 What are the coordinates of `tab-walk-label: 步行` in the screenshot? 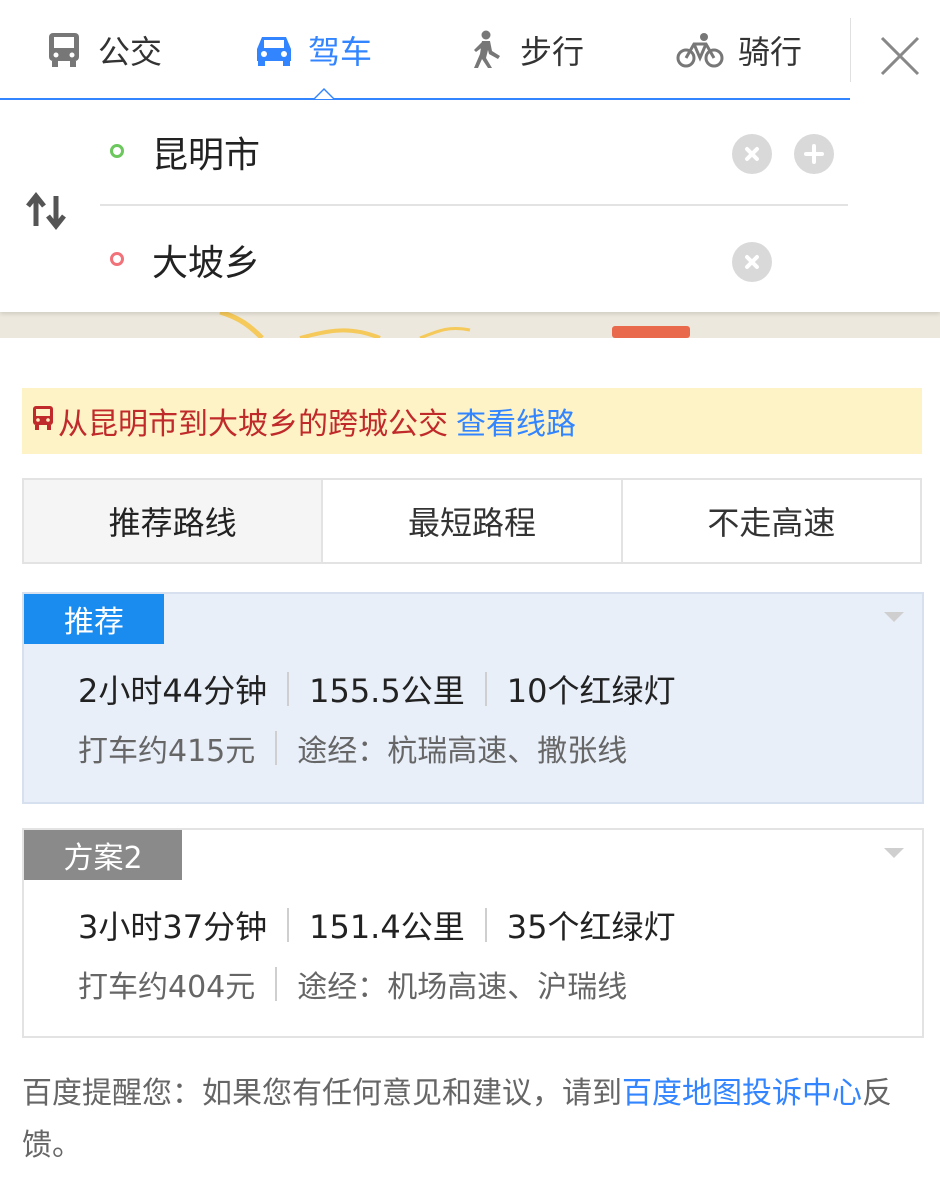 It's located at (552, 52).